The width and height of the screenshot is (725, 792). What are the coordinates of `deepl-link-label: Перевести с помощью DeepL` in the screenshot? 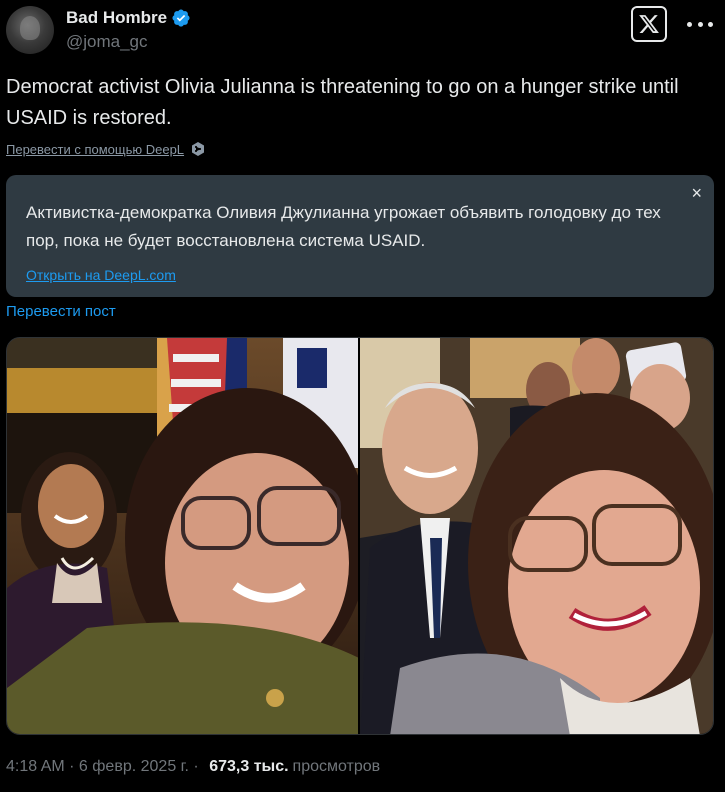 It's located at (95, 149).